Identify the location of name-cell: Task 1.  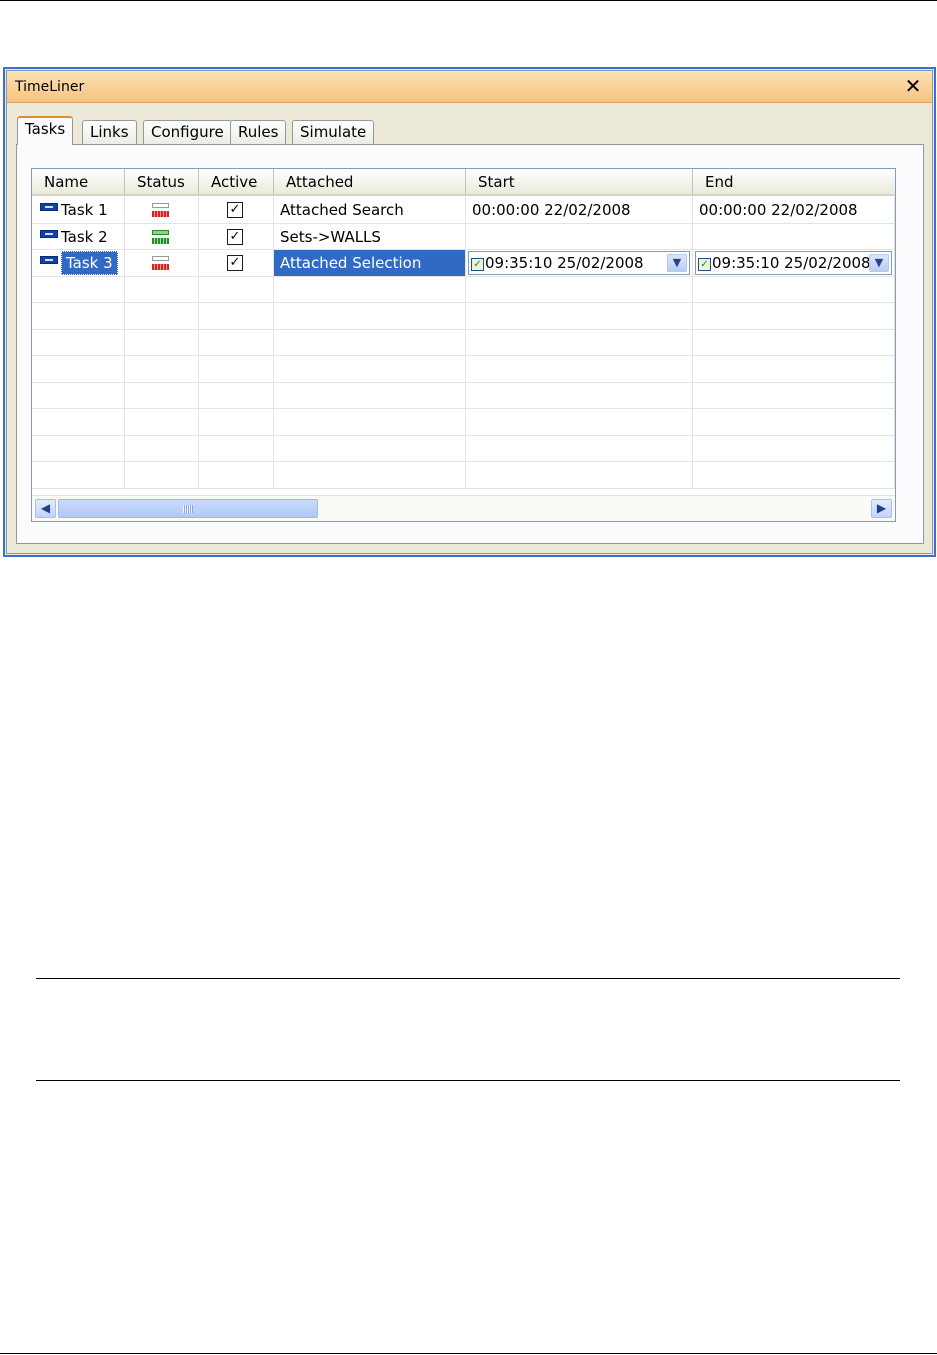
(78, 210).